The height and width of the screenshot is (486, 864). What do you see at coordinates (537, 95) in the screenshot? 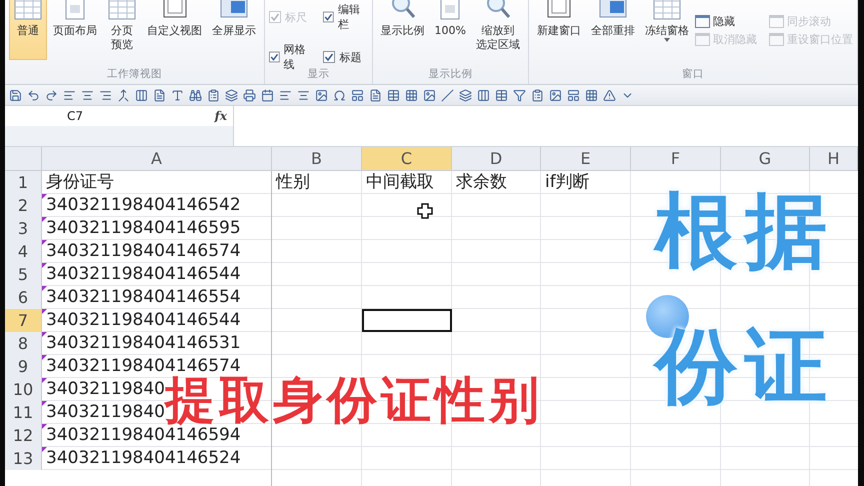
I see `clipboard-icon` at bounding box center [537, 95].